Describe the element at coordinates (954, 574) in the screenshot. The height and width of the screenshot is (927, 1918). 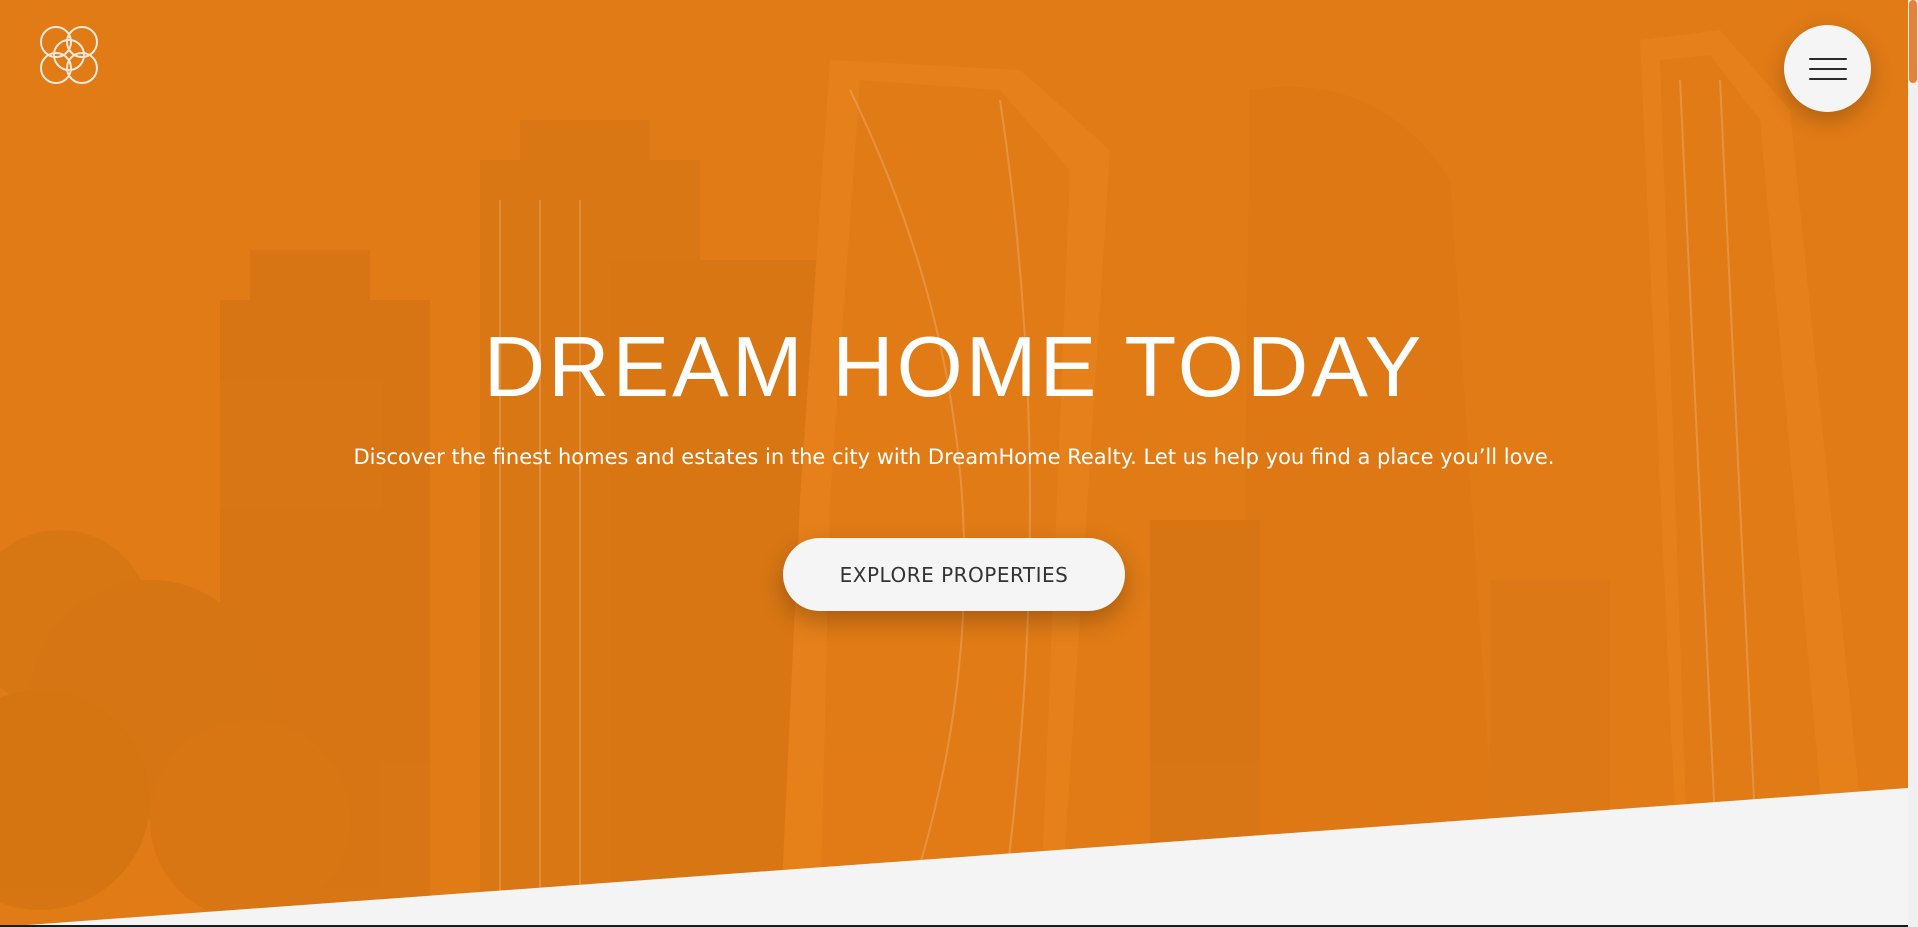
I see `explore-properties-button: EXPLORE PROPERTIES` at that location.